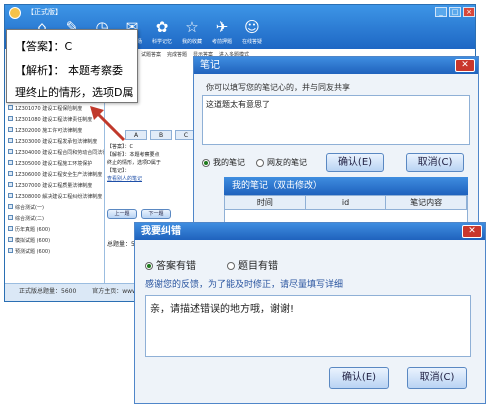 Image resolution: width=489 pixels, height=406 pixels. What do you see at coordinates (287, 162) in the screenshot?
I see `radio-friends-label: 网友的笔记` at bounding box center [287, 162].